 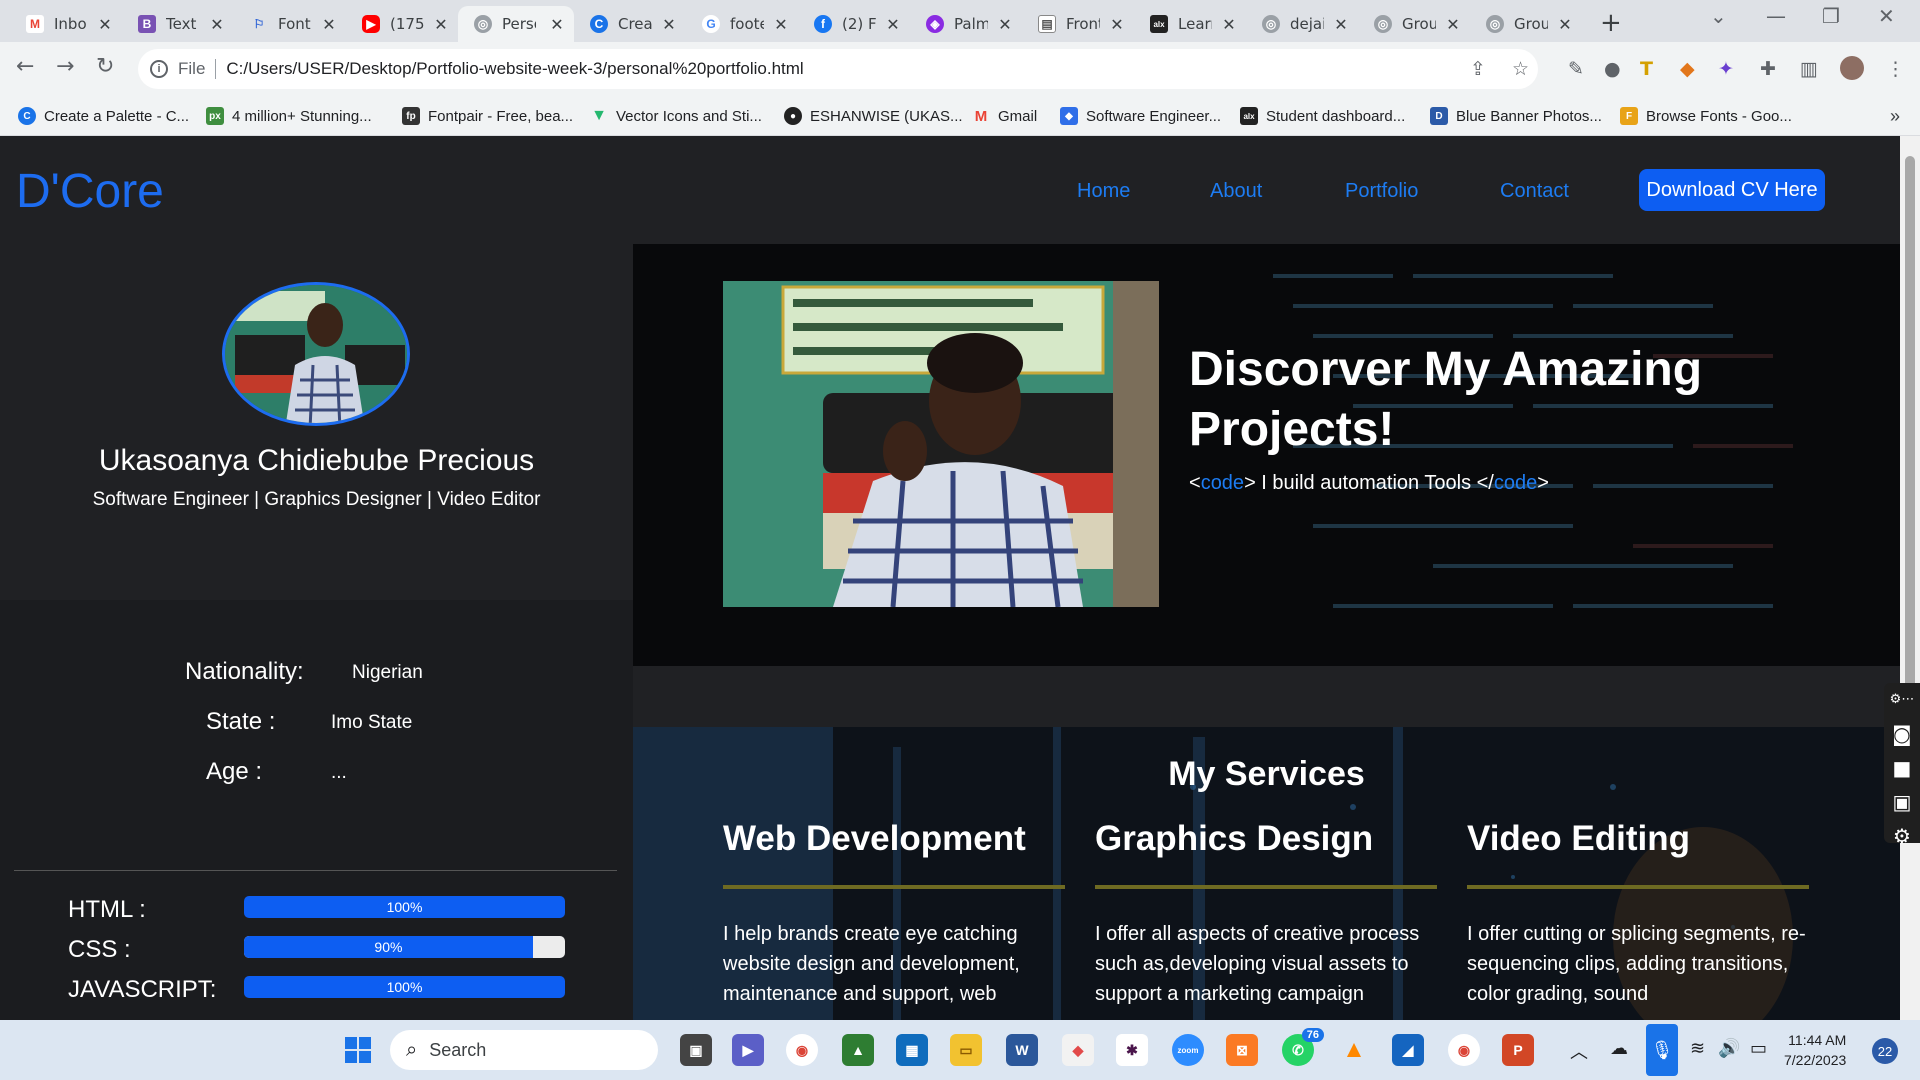 I want to click on teams-chat-icon: ▶, so click(x=748, y=1050).